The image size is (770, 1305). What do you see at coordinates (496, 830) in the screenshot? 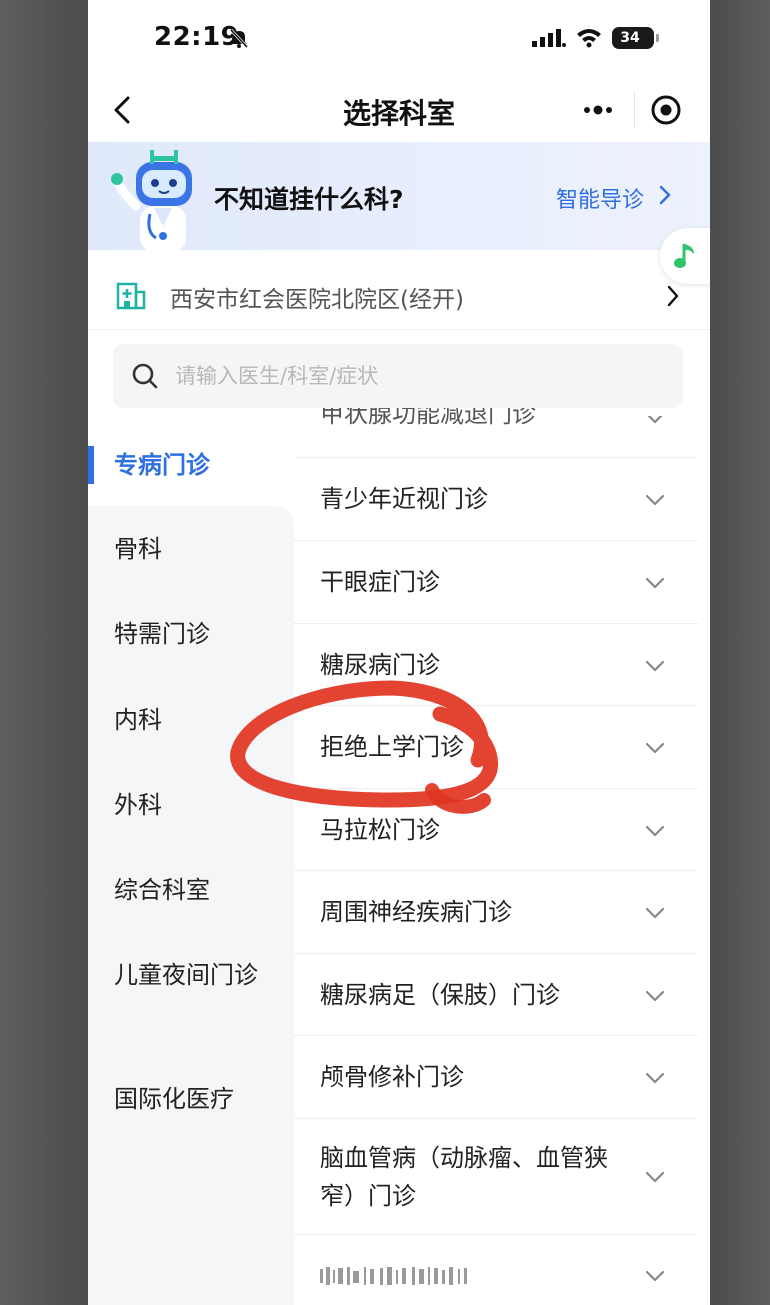
I see `list-item: 马拉松门诊` at bounding box center [496, 830].